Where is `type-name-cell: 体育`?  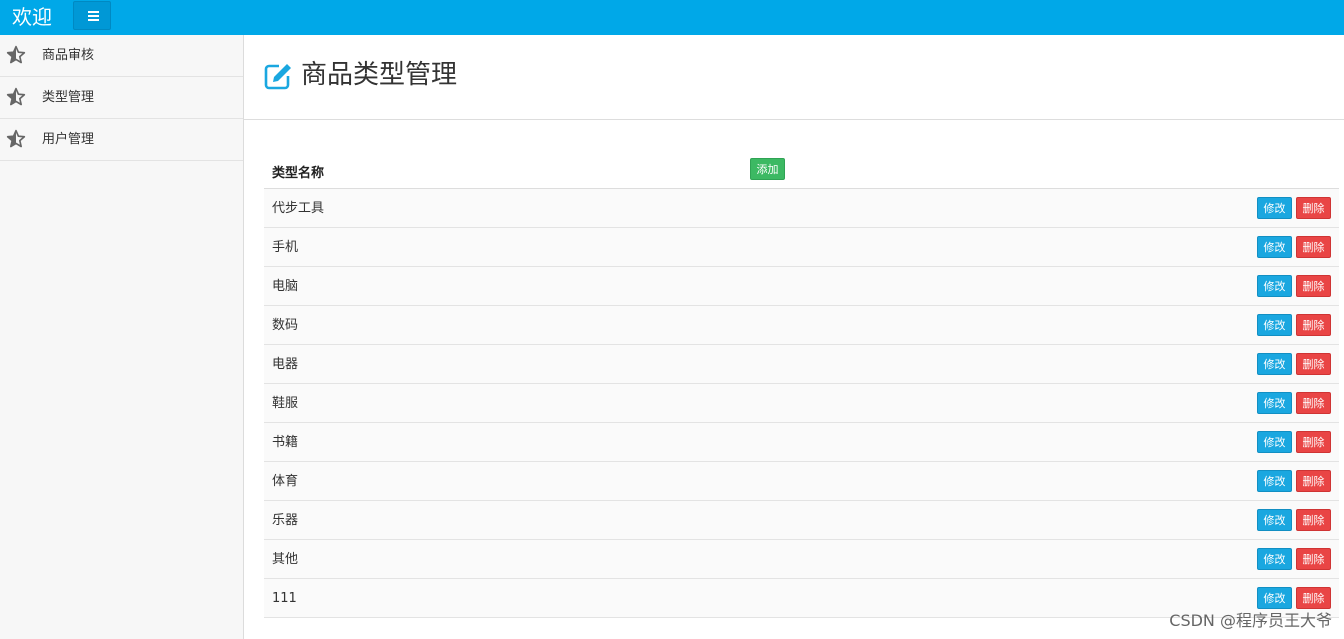 type-name-cell: 体育 is located at coordinates (285, 481).